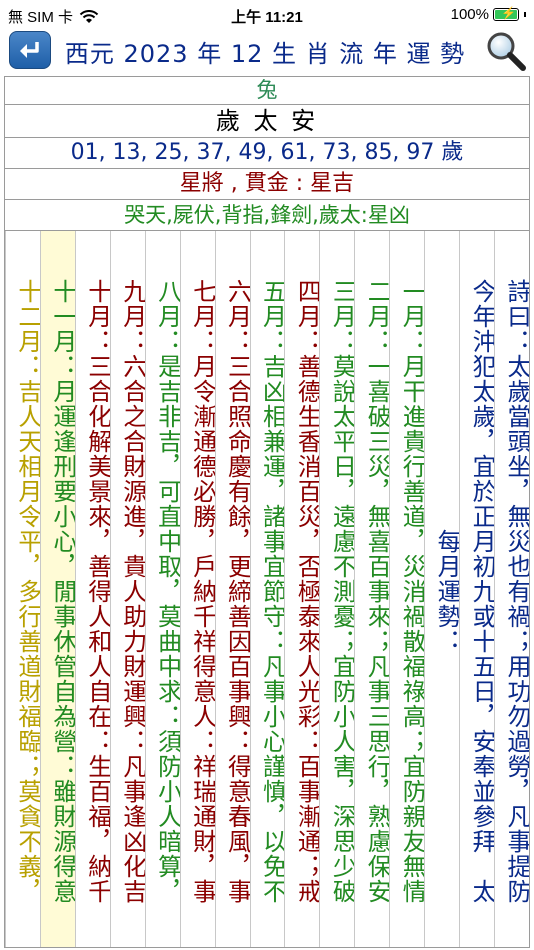 The image size is (534, 950). Describe the element at coordinates (267, 183) in the screenshot. I see `lucky-stars: 星將 , 貫金 : 星吉` at that location.